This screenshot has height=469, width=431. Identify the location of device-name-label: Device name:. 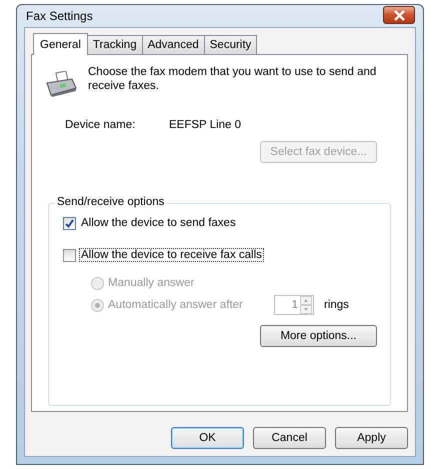
(100, 125).